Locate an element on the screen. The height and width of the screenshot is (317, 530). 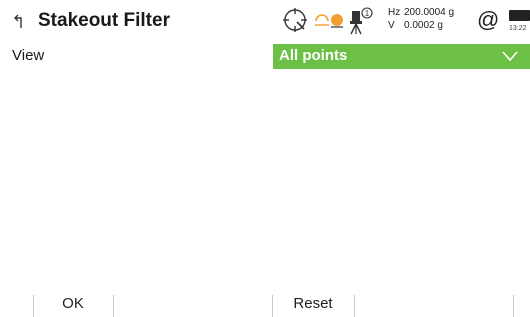
prism-icon is located at coordinates (330, 20).